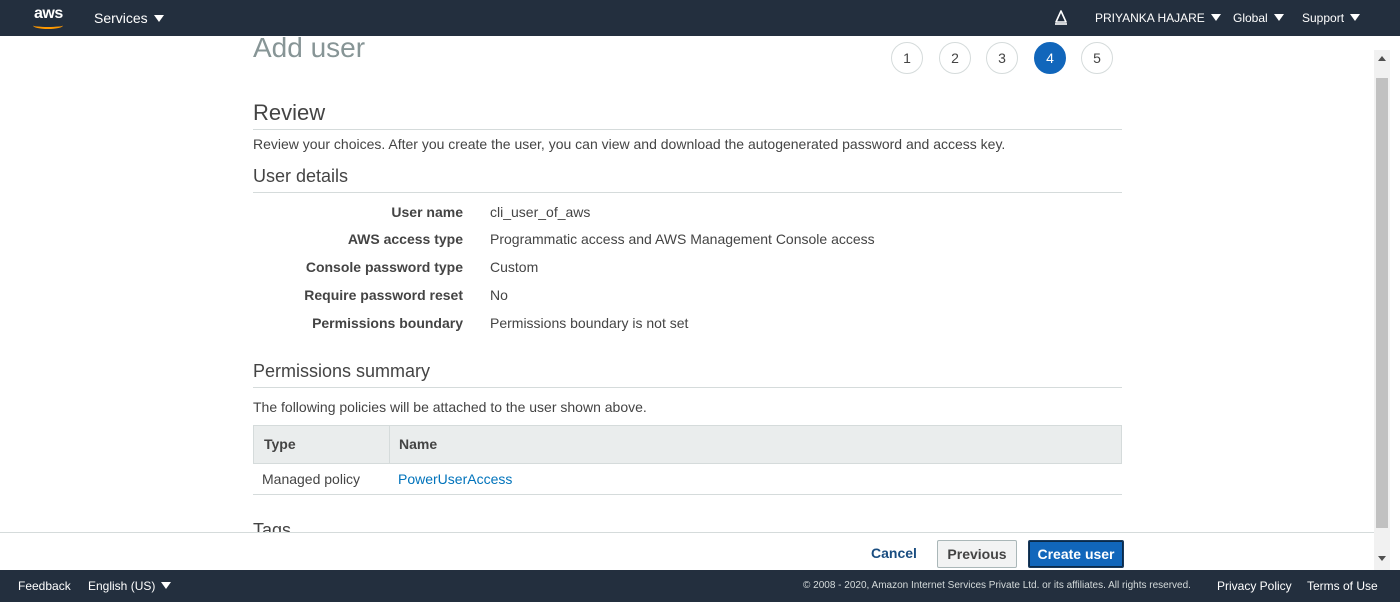  I want to click on permissions-summary-heading: Permissions summary, so click(342, 371).